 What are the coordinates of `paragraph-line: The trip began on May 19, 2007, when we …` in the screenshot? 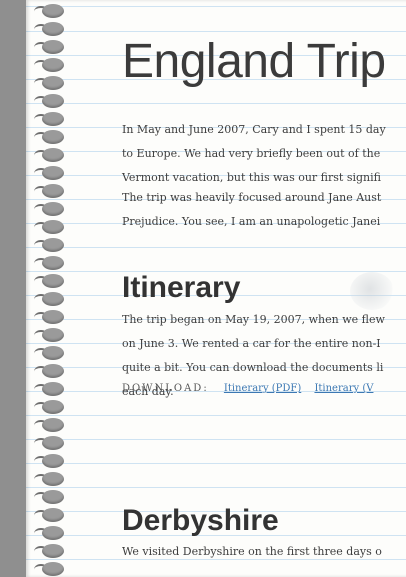 It's located at (253, 319).